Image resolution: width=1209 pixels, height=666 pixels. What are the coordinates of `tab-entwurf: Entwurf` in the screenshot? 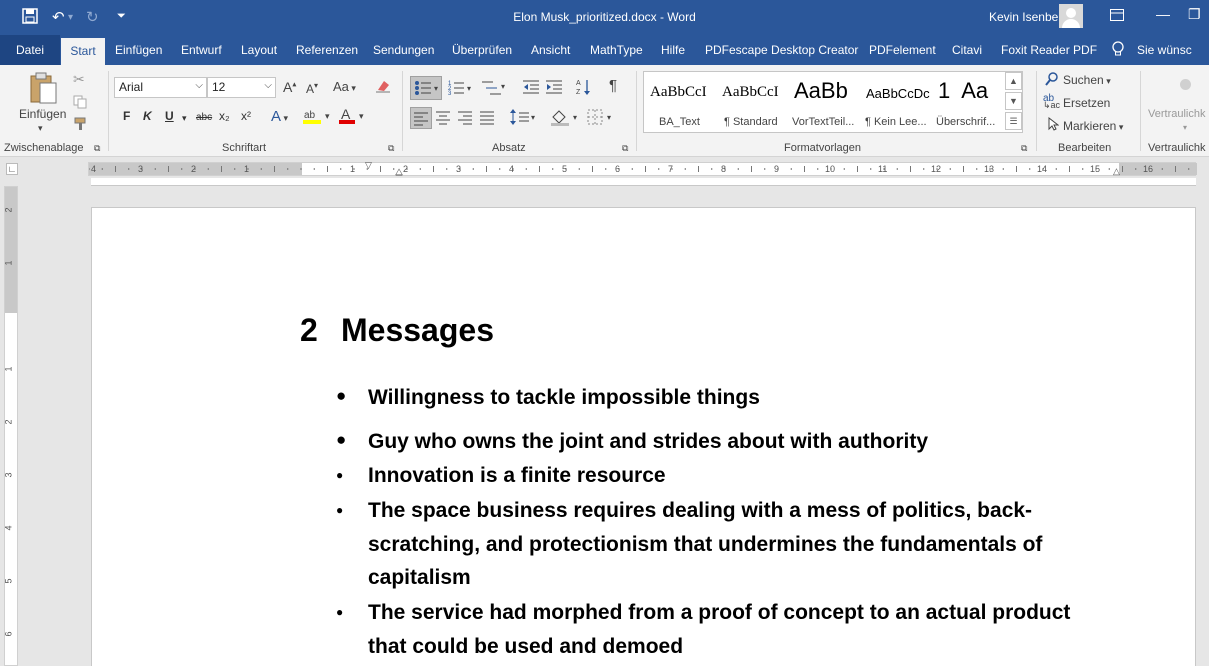 It's located at (201, 50).